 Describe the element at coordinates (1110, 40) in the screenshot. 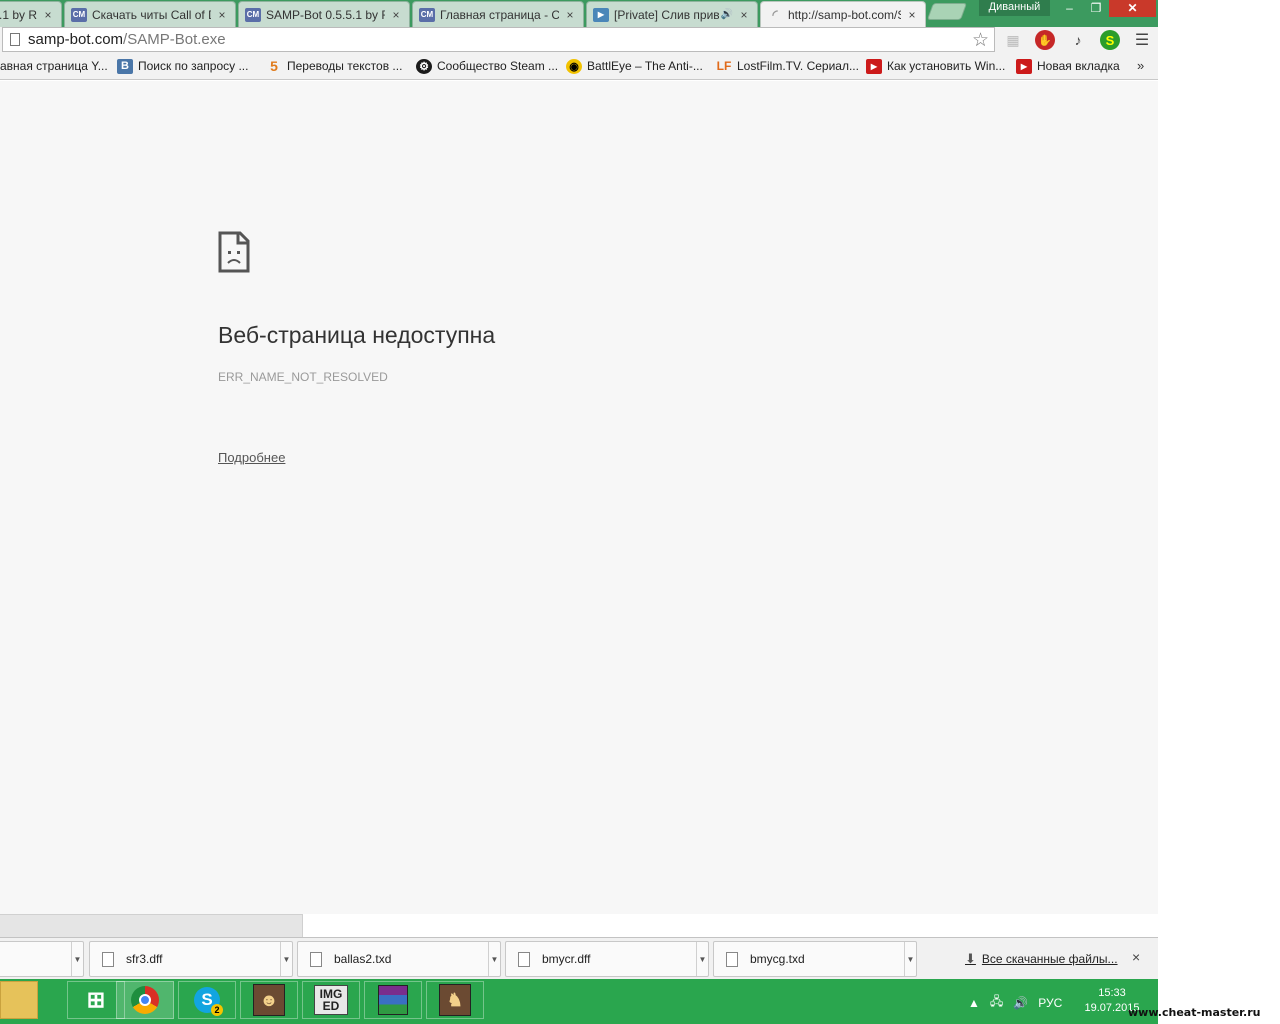

I see `s-extension-icon: S` at that location.